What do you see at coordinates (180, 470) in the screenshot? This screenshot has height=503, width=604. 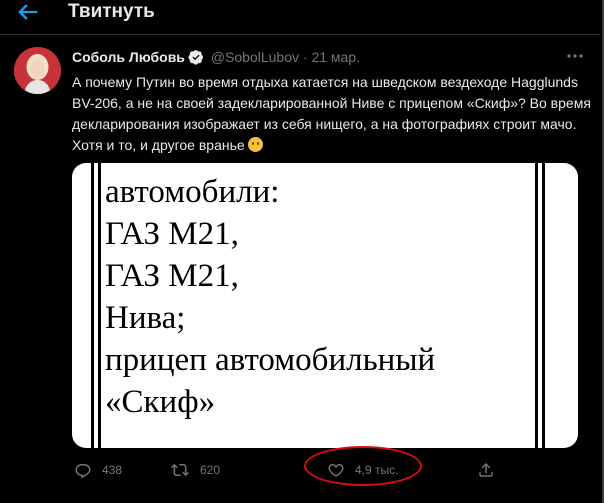 I see `retweet-icon` at bounding box center [180, 470].